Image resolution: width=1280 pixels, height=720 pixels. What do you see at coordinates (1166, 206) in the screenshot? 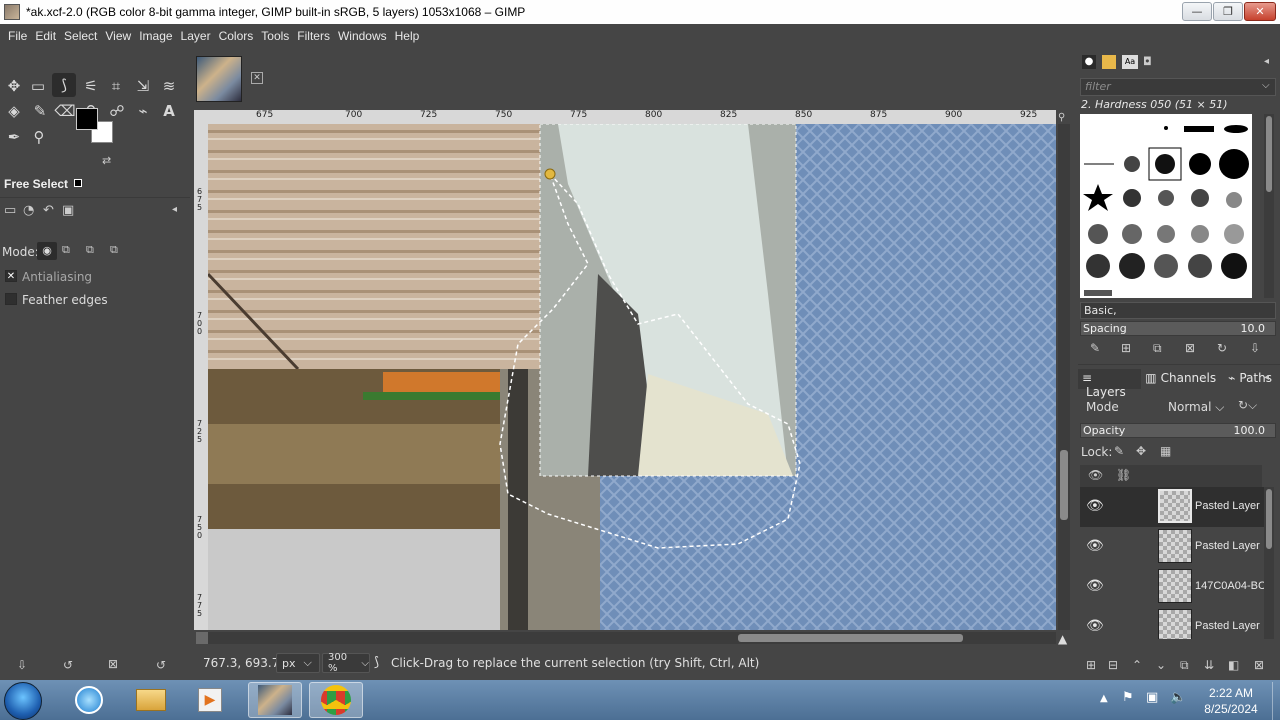
I see `brush-grid` at bounding box center [1166, 206].